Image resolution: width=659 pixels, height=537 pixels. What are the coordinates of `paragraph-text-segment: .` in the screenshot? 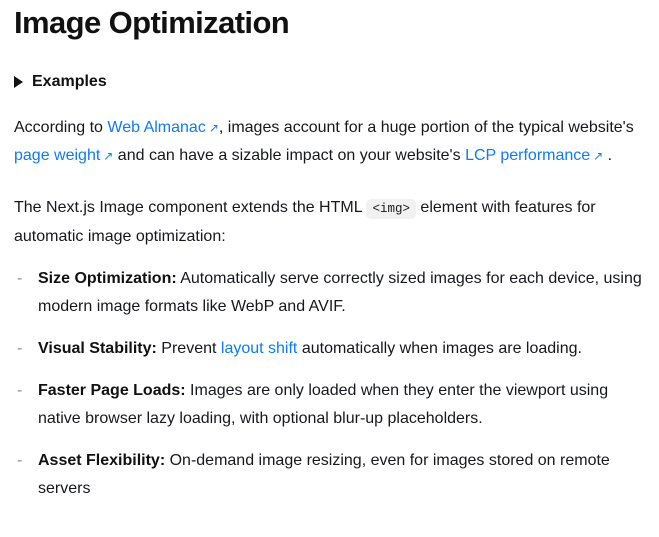 It's located at (608, 155).